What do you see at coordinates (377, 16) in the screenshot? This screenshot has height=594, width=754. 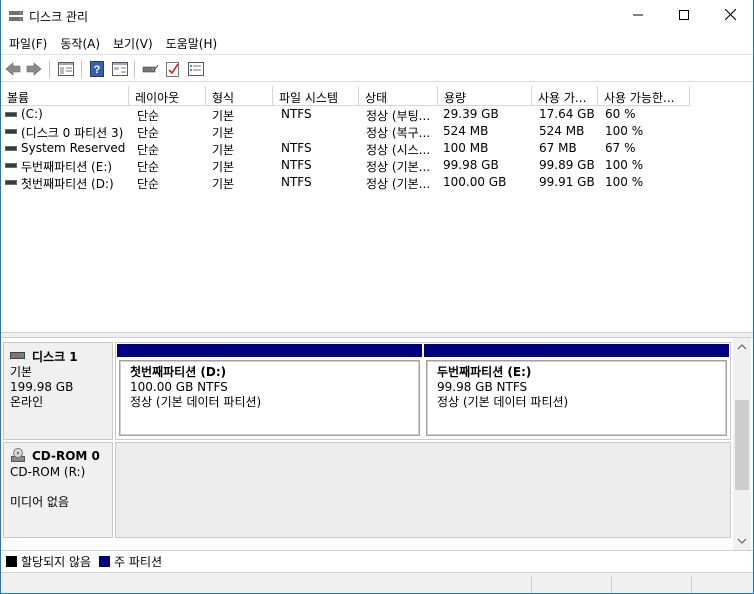 I see `title-bar: 디스크 관리` at bounding box center [377, 16].